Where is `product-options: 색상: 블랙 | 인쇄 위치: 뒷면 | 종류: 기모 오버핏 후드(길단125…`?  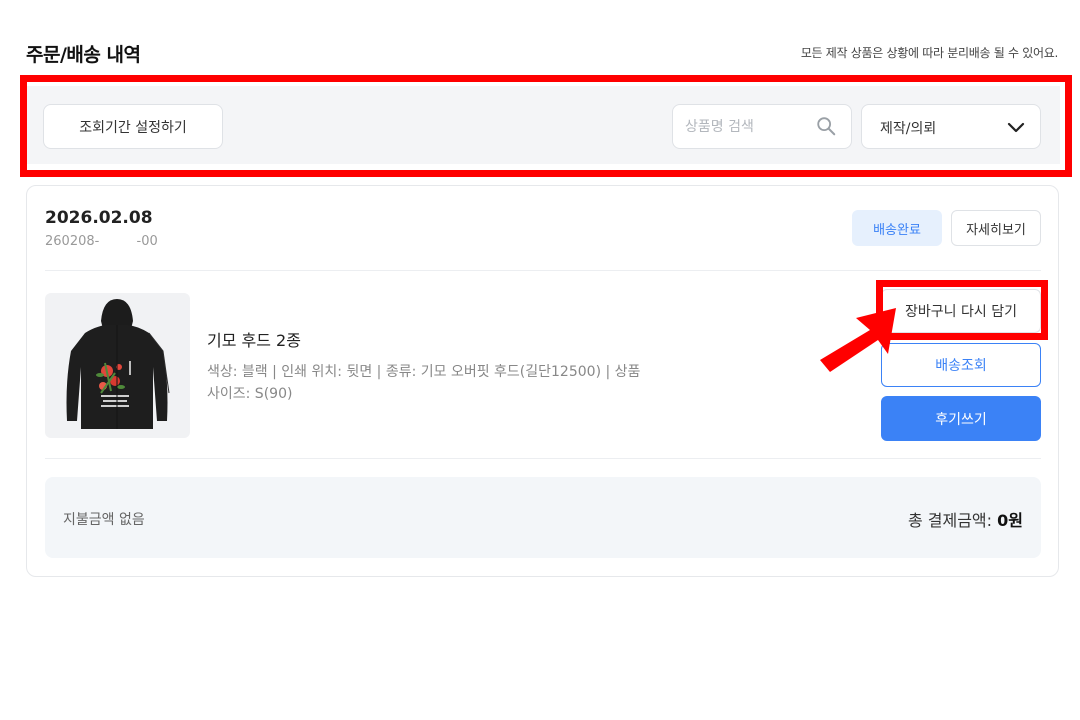 product-options: 색상: 블랙 | 인쇄 위치: 뒷면 | 종류: 기모 오버핏 후드(길단125… is located at coordinates (424, 383).